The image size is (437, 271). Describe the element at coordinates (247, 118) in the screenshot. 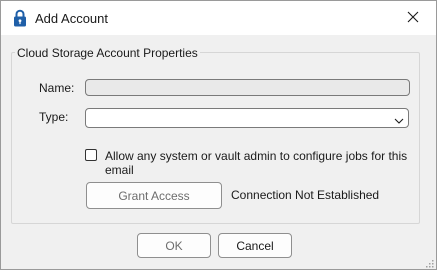

I see `type-select` at that location.